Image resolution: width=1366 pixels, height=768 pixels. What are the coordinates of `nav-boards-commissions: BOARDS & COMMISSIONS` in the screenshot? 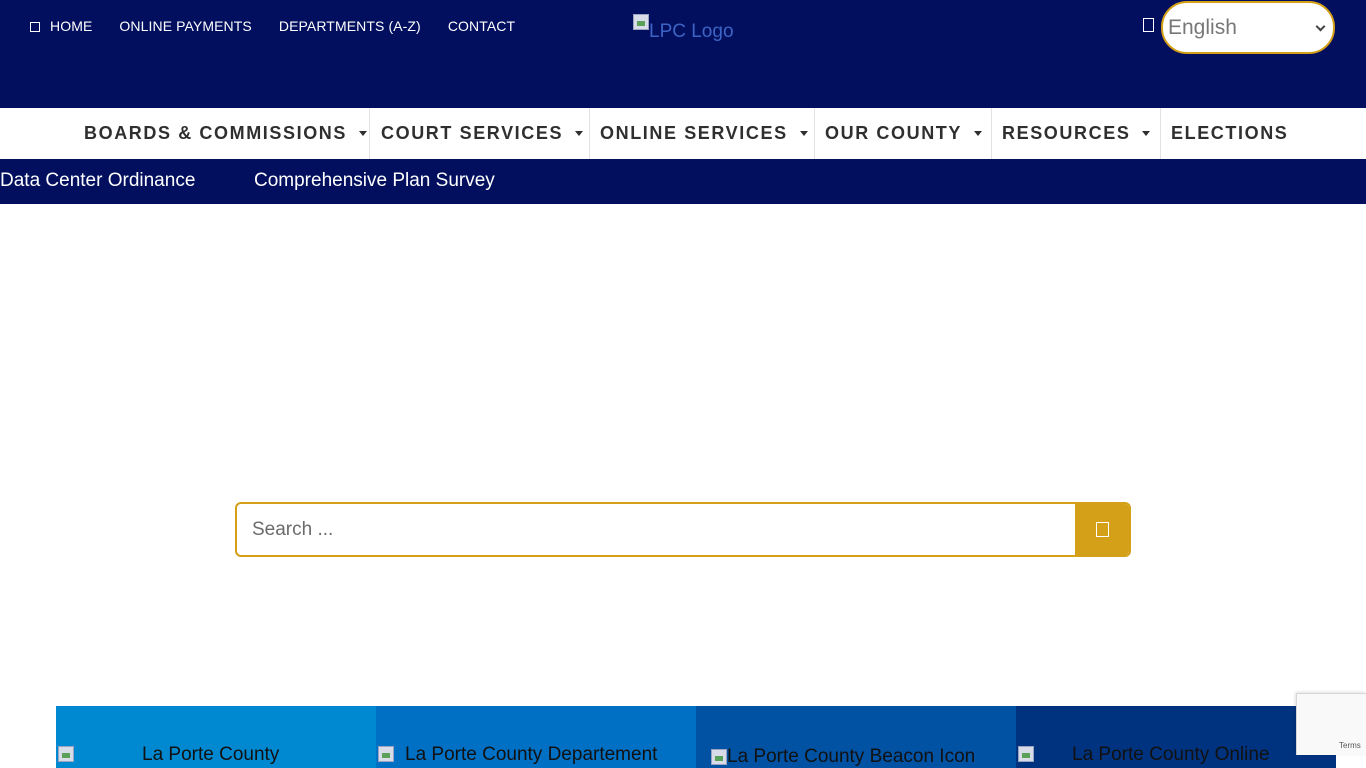 It's located at (226, 133).